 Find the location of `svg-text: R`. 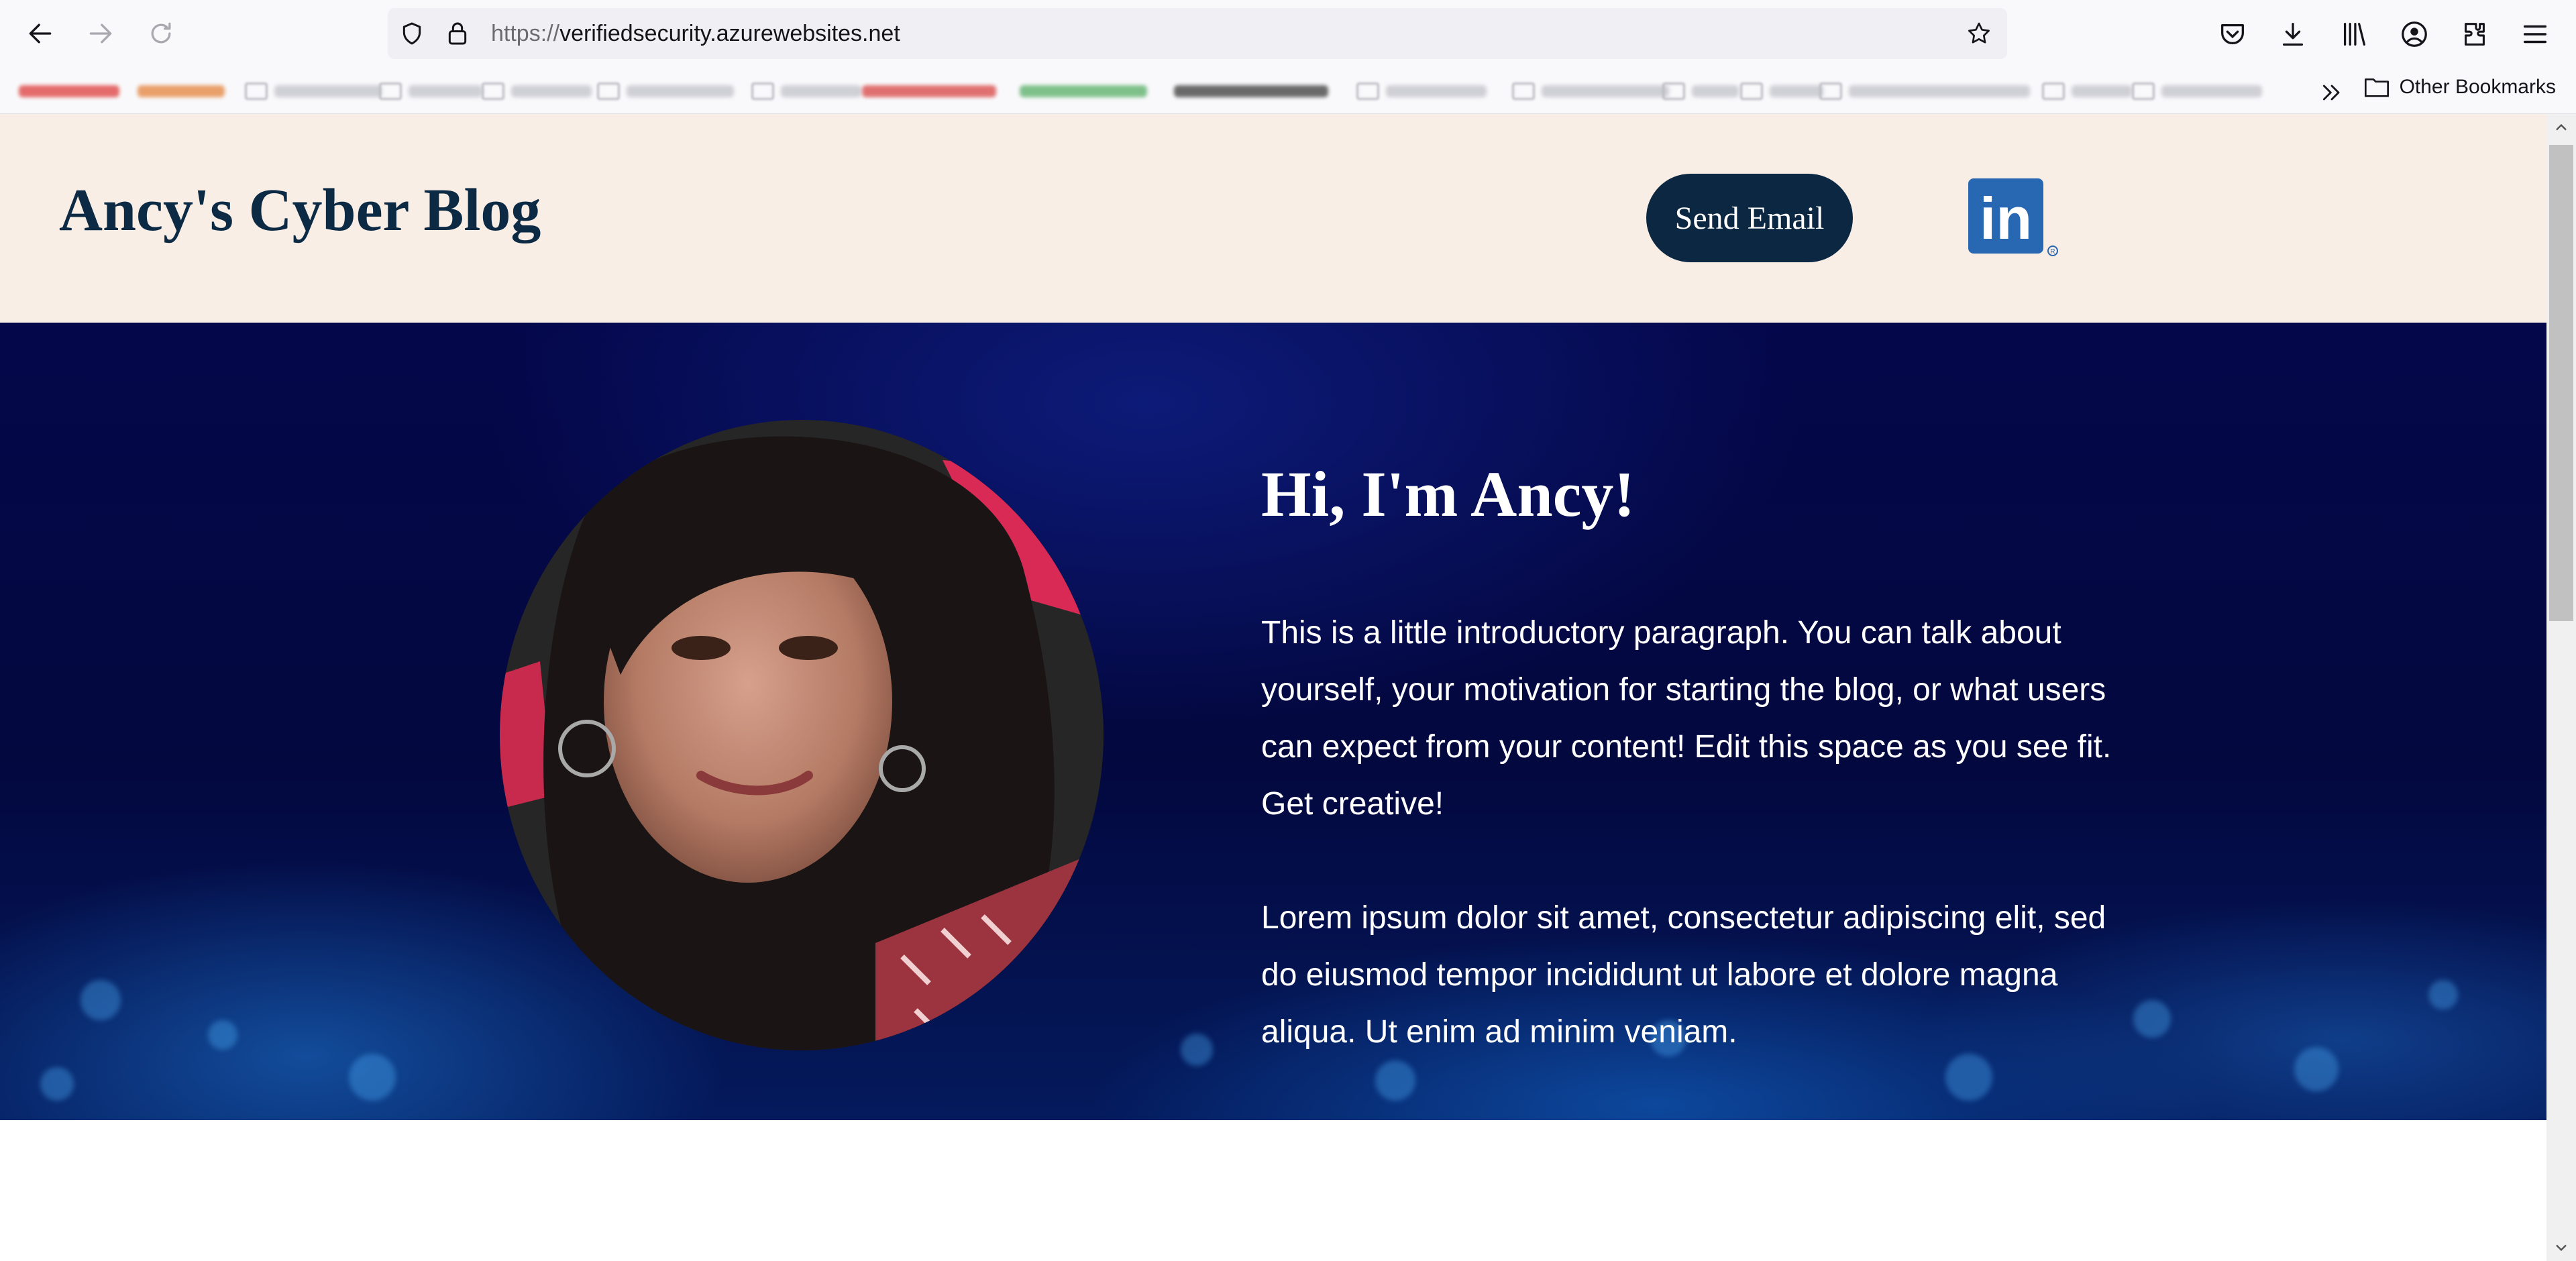

svg-text: R is located at coordinates (2052, 252).